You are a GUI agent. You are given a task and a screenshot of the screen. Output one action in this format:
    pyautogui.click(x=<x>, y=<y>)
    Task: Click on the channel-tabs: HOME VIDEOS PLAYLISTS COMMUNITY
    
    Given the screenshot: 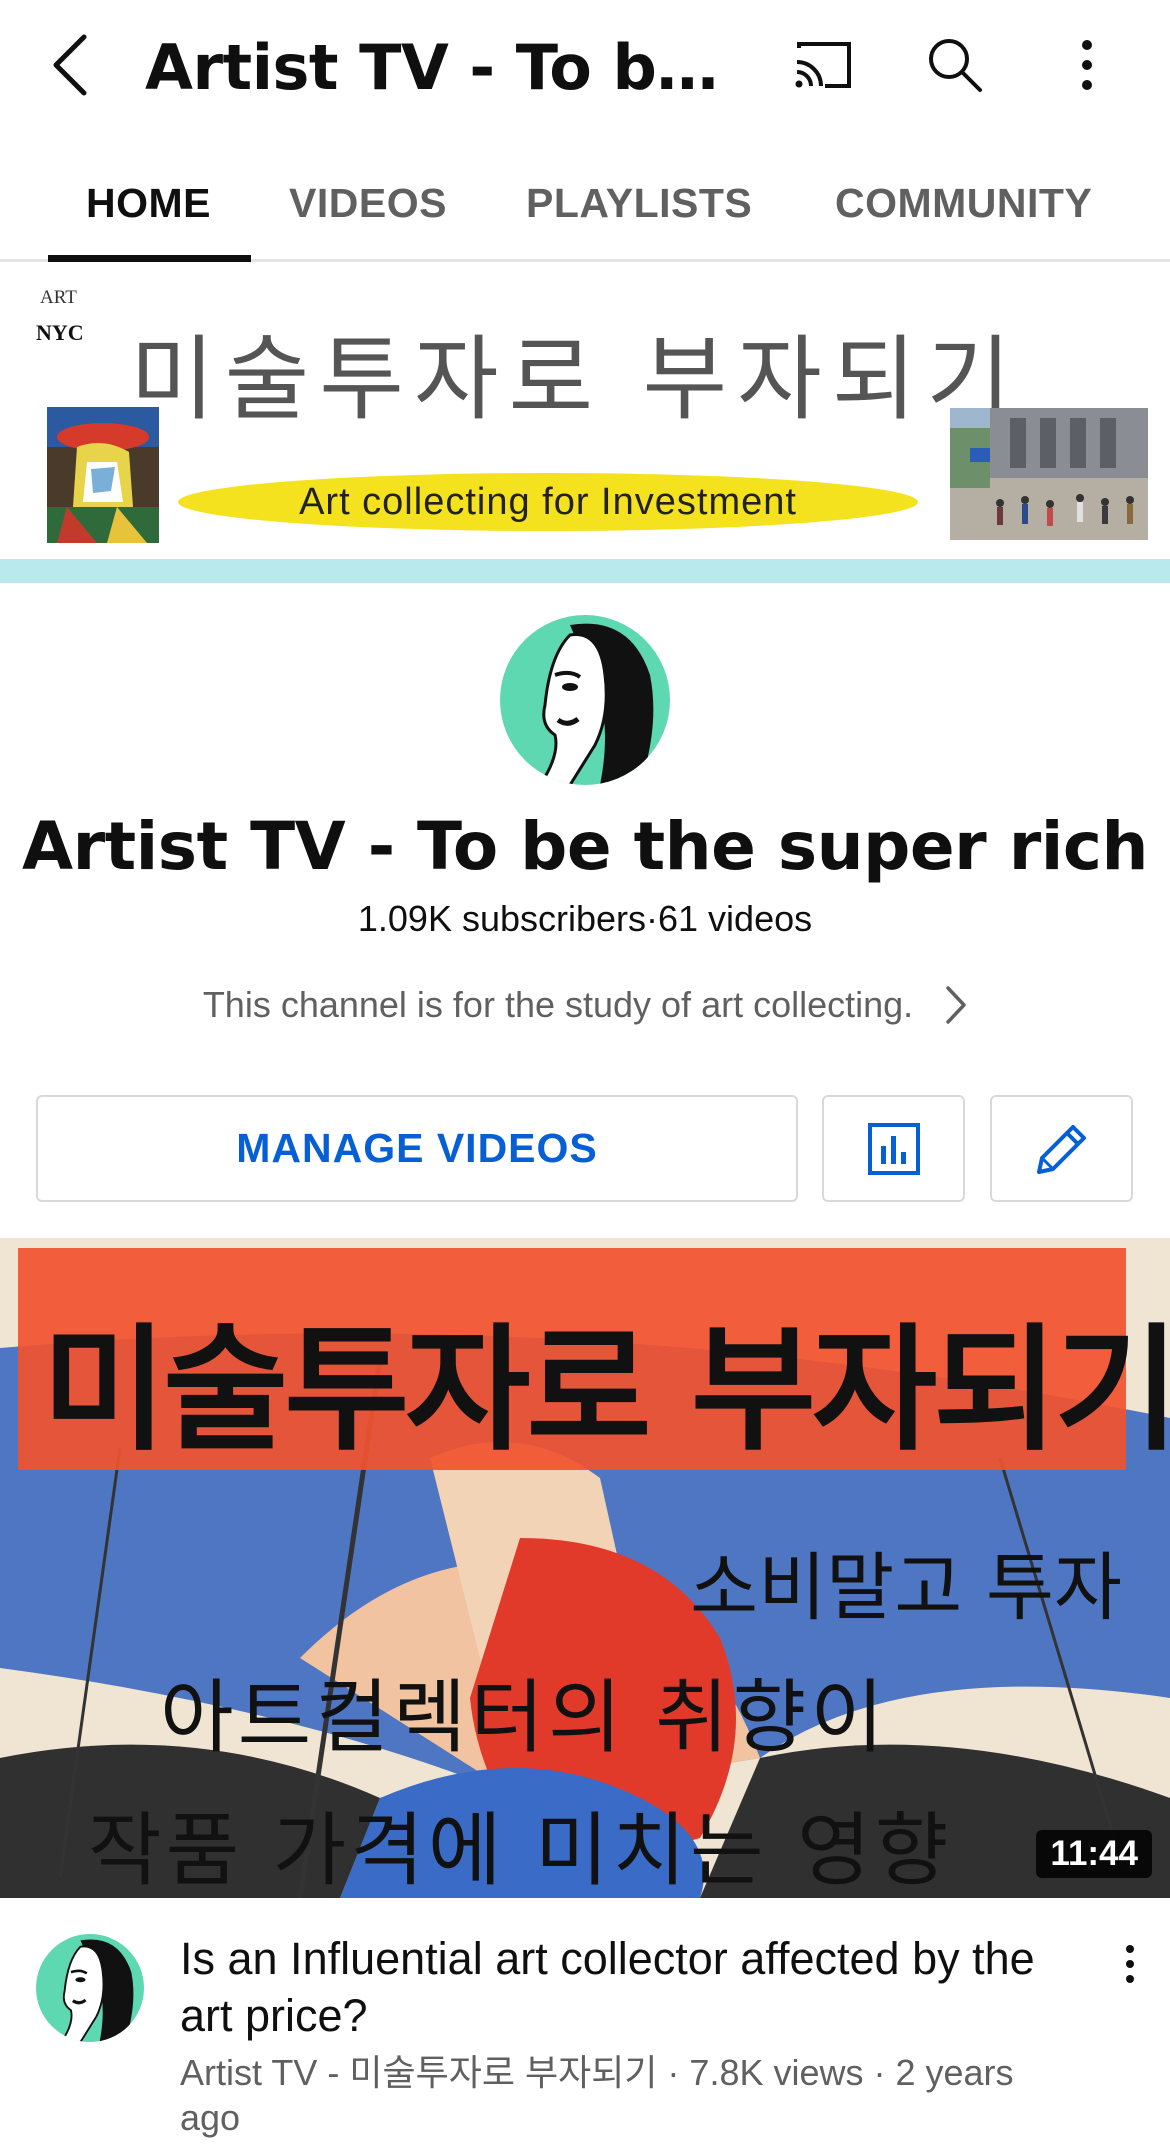 What is the action you would take?
    pyautogui.click(x=585, y=203)
    